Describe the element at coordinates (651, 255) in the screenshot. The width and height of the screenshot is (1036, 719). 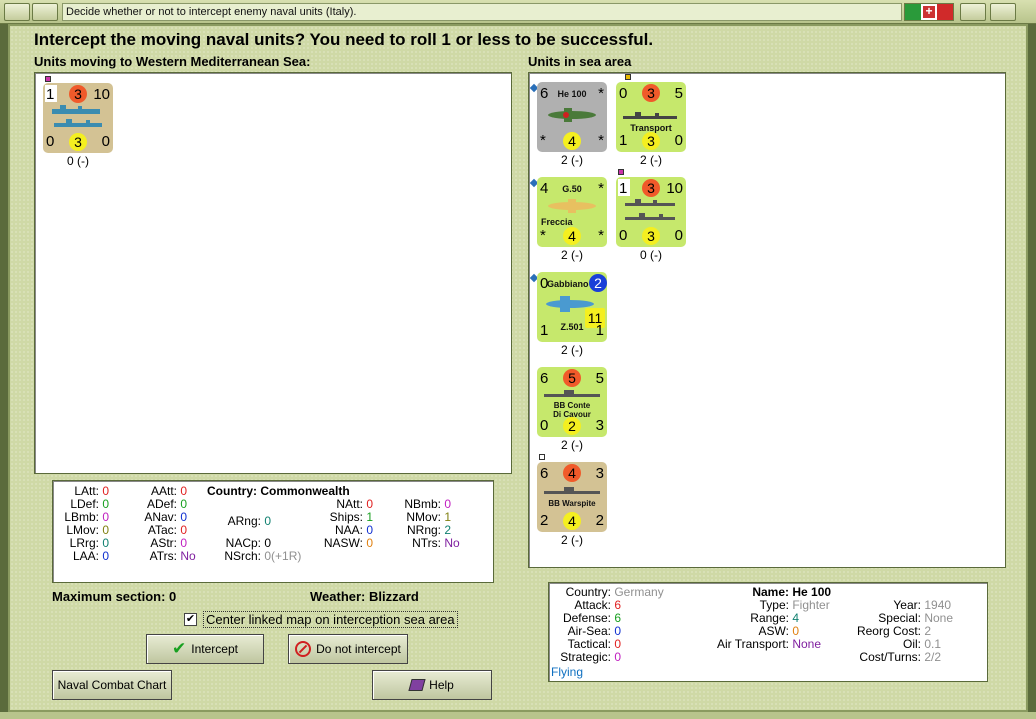
I see `unit-label-convoy: 0 (-)` at that location.